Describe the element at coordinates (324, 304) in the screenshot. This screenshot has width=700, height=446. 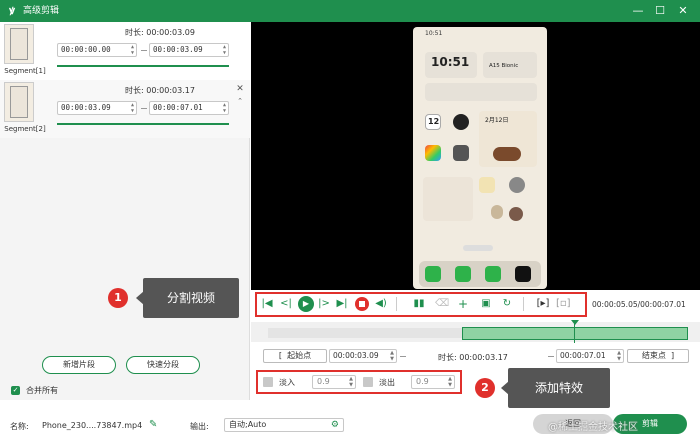
I see `step-forward-icon: |>` at that location.